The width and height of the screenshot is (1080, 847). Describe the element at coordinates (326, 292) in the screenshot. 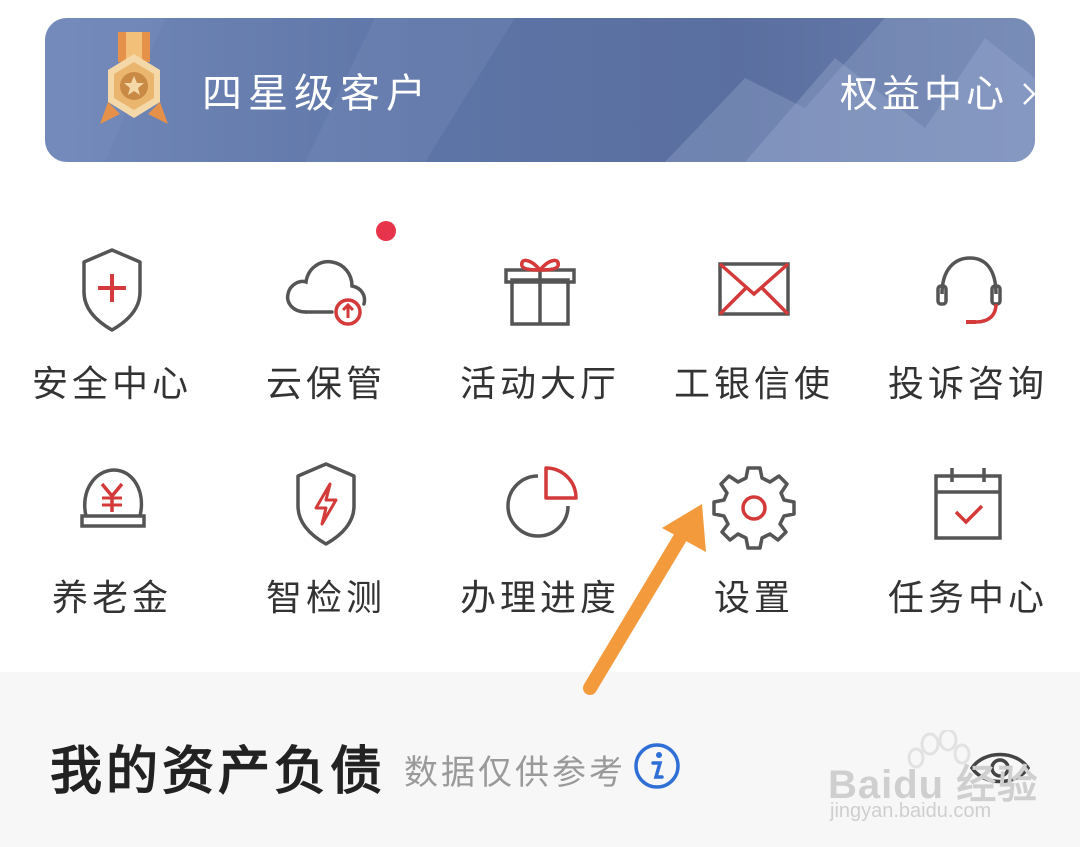

I see `cloud-upload-icon` at that location.